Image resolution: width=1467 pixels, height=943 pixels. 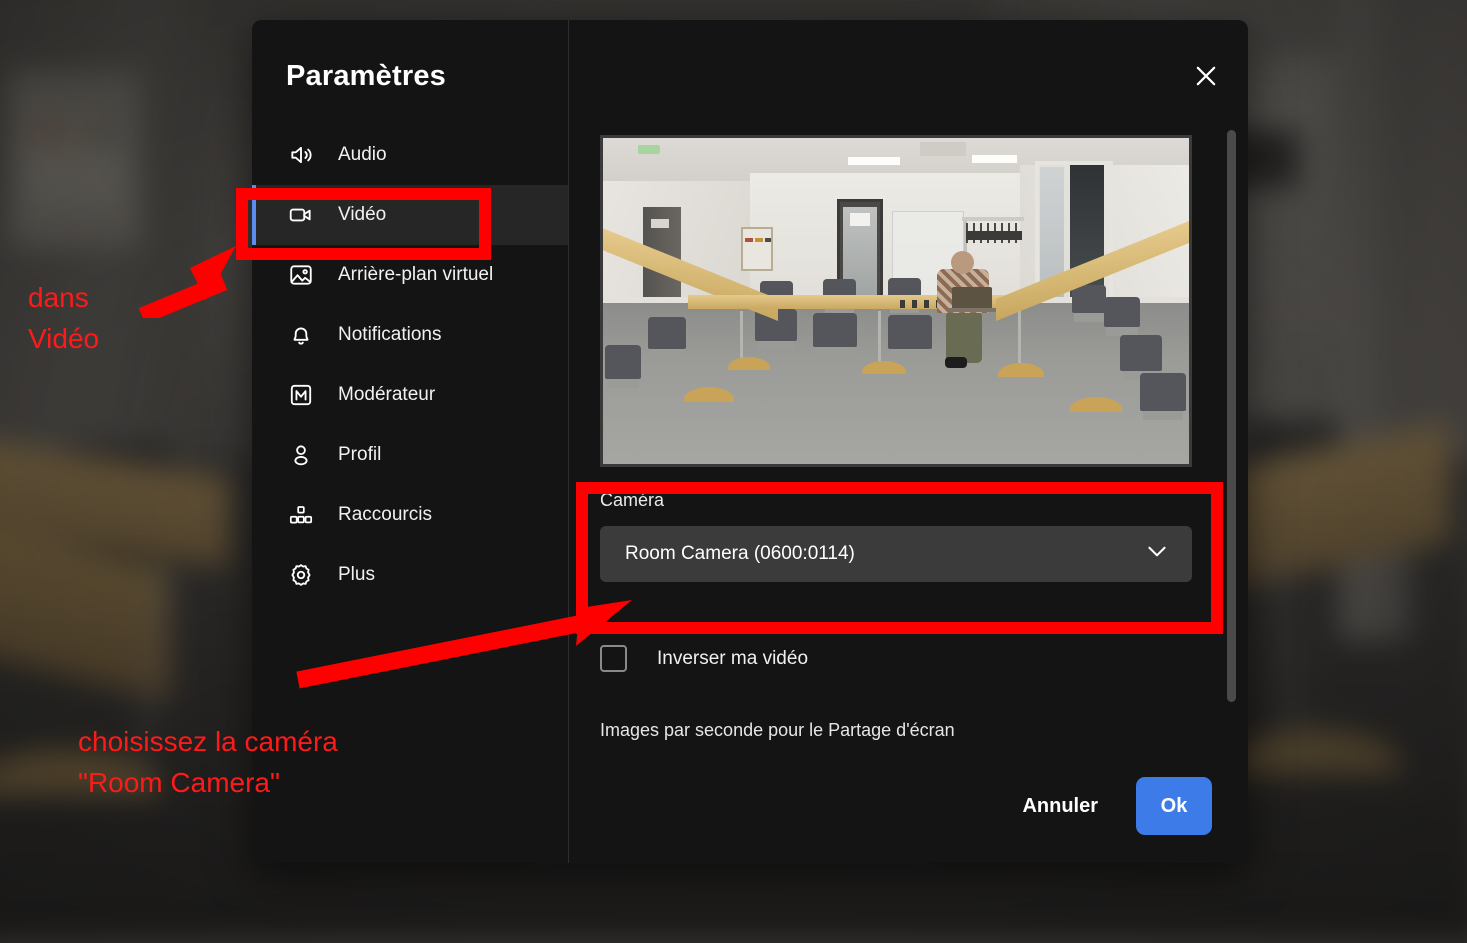 What do you see at coordinates (362, 154) in the screenshot?
I see `sidebar-item-label: Audio` at bounding box center [362, 154].